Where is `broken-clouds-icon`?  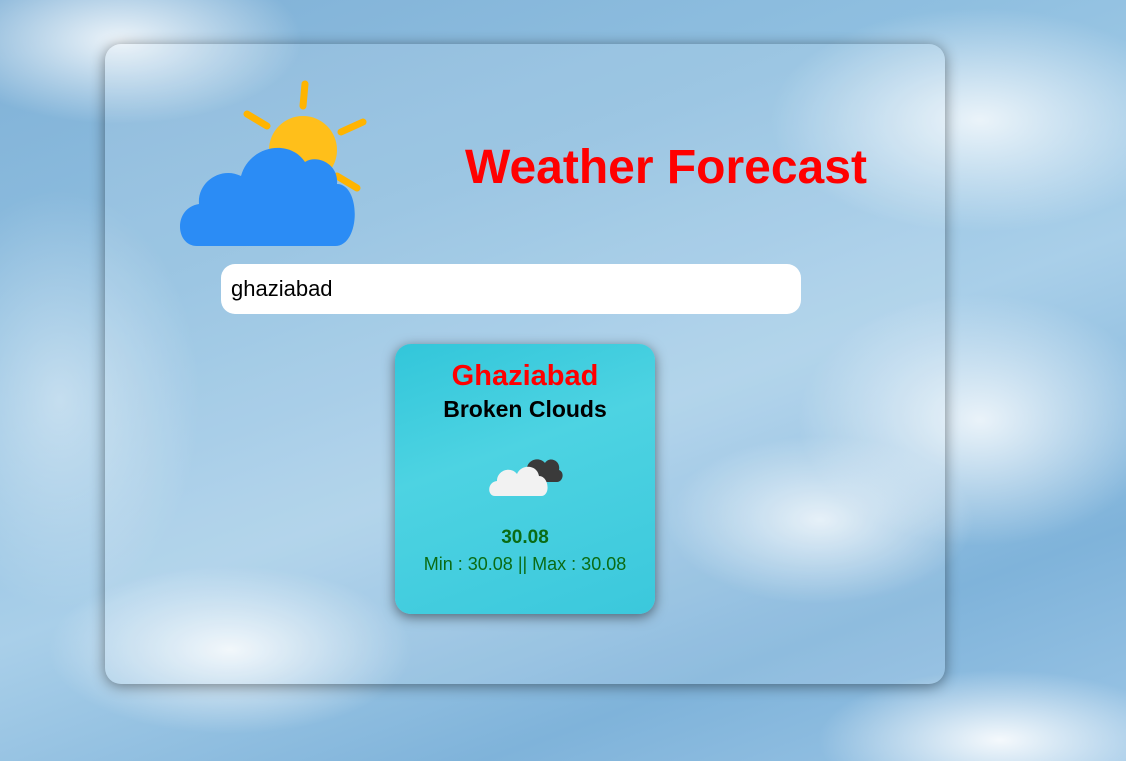 broken-clouds-icon is located at coordinates (526, 477).